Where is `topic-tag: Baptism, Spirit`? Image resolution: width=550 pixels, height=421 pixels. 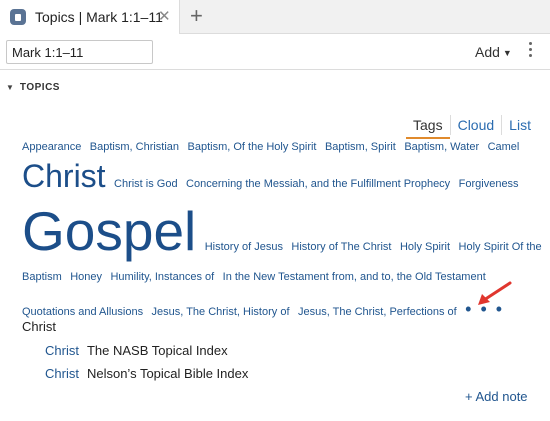
topic-tag: Baptism, Spirit is located at coordinates (360, 147).